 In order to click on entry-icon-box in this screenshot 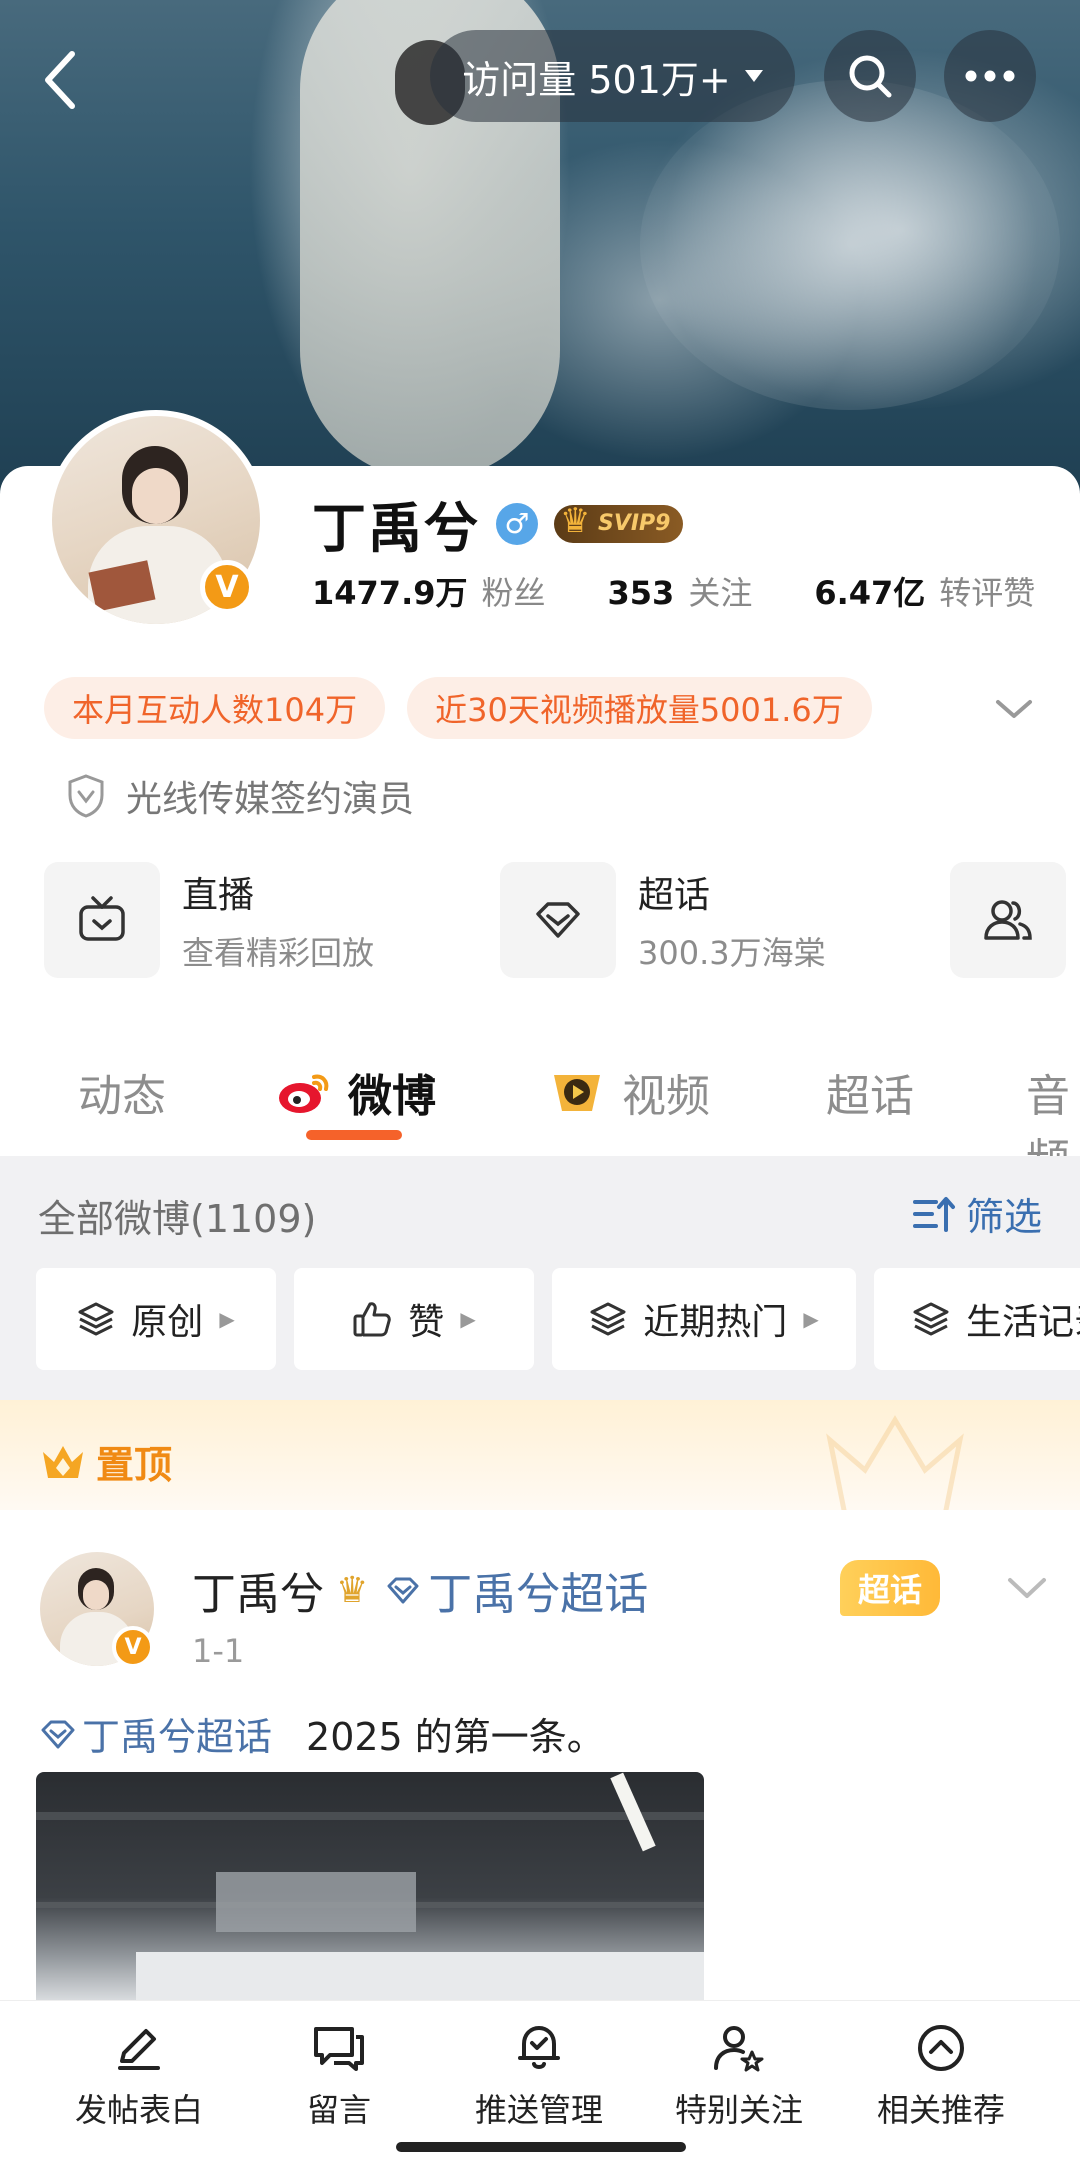, I will do `click(102, 920)`.